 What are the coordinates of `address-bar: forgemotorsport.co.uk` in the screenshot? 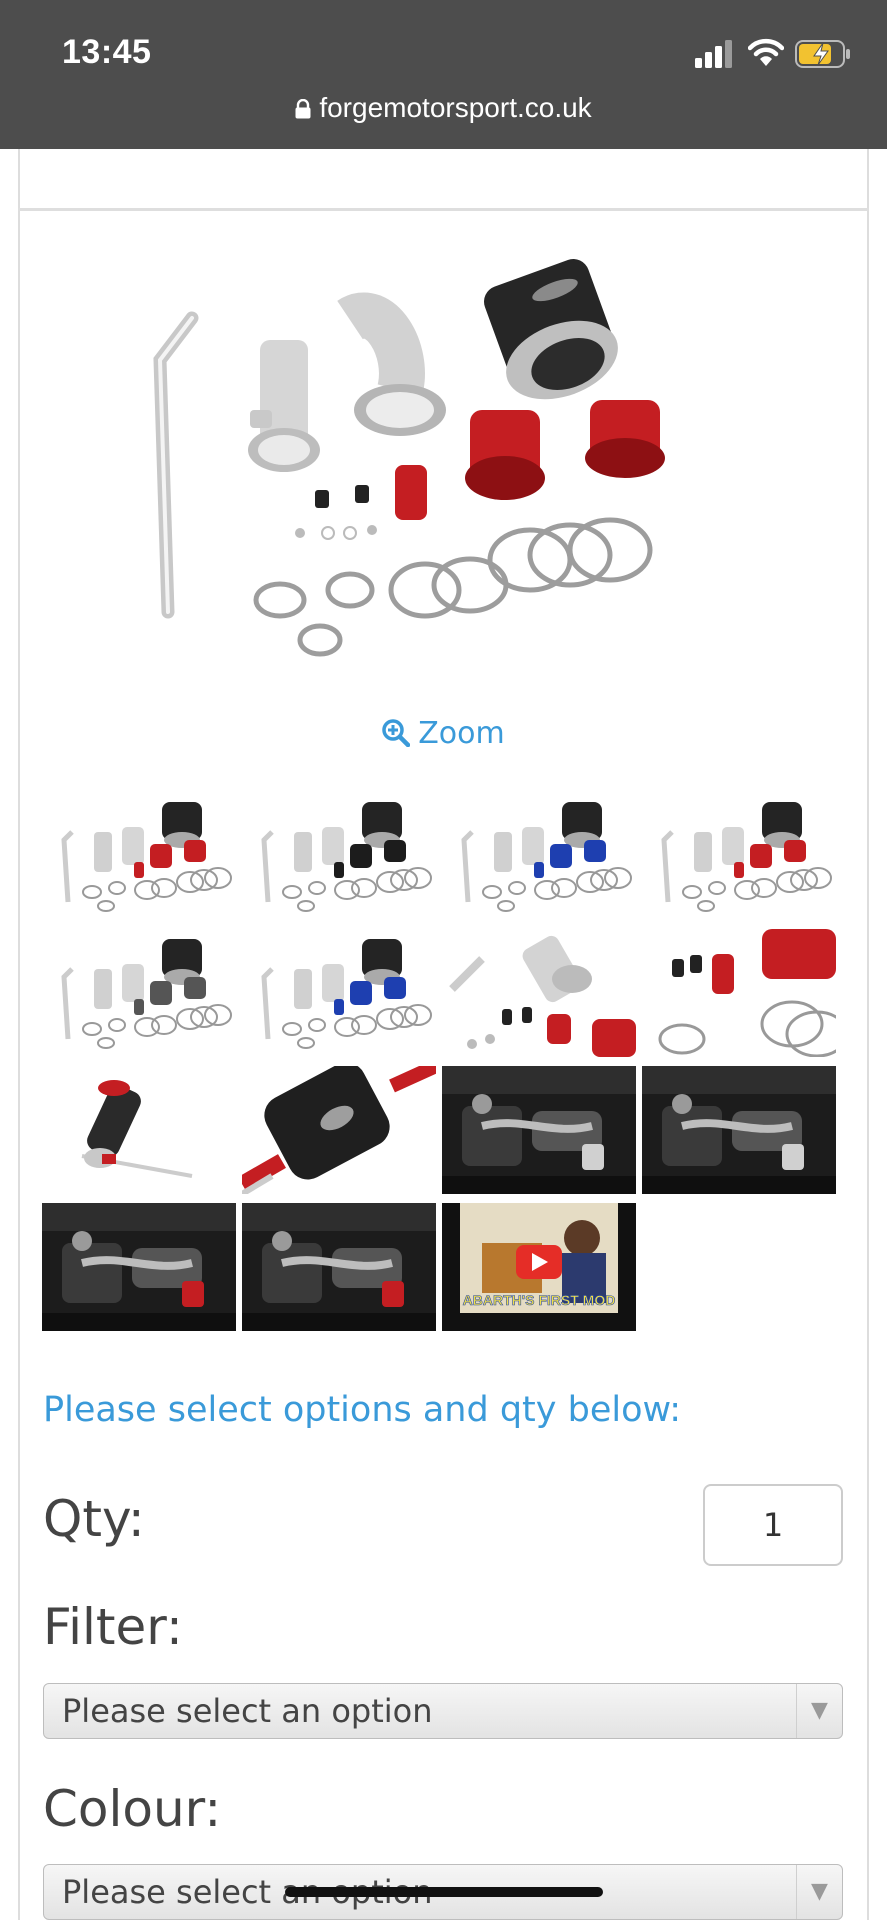 It's located at (443, 108).